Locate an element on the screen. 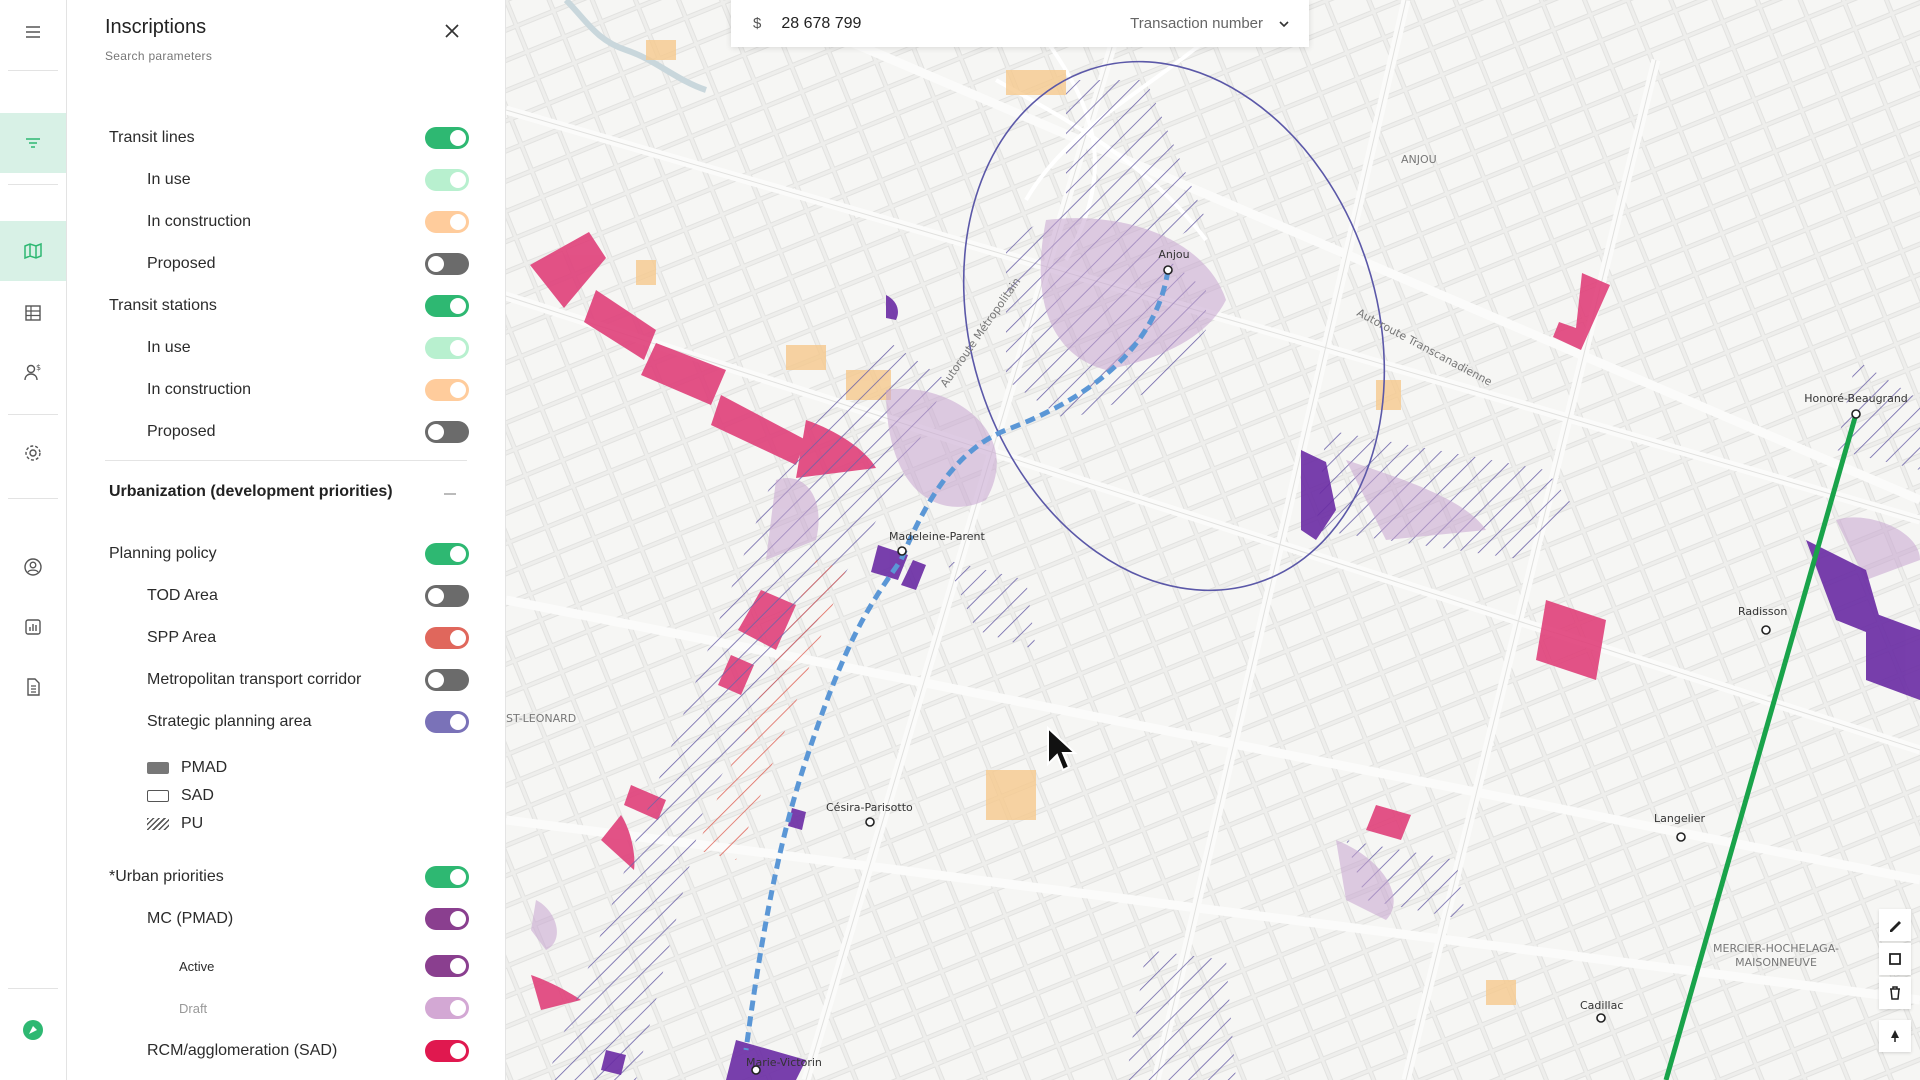 This screenshot has height=1080, width=1920. filled-swatch-icon is located at coordinates (158, 768).